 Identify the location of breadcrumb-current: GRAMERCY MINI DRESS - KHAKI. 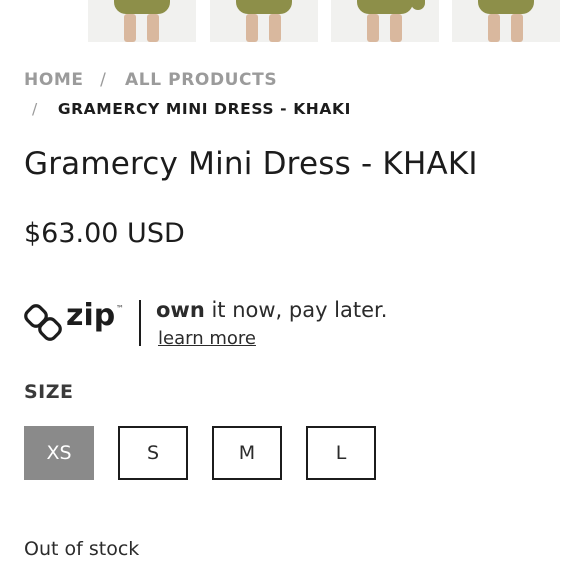
(204, 109).